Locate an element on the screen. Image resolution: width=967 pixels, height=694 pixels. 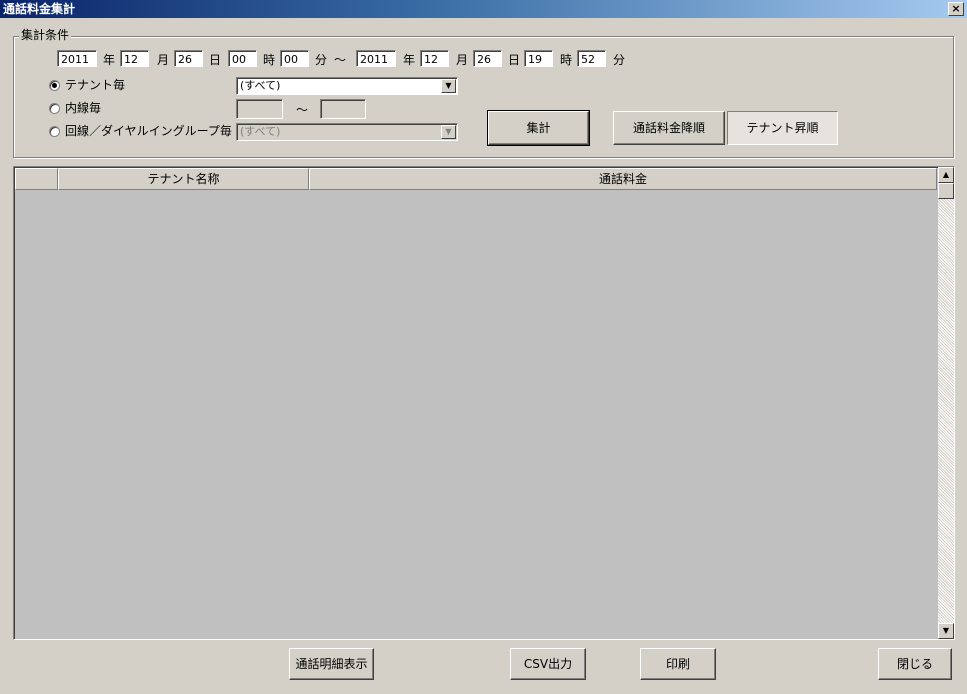
from-minute-label: 分 is located at coordinates (321, 60).